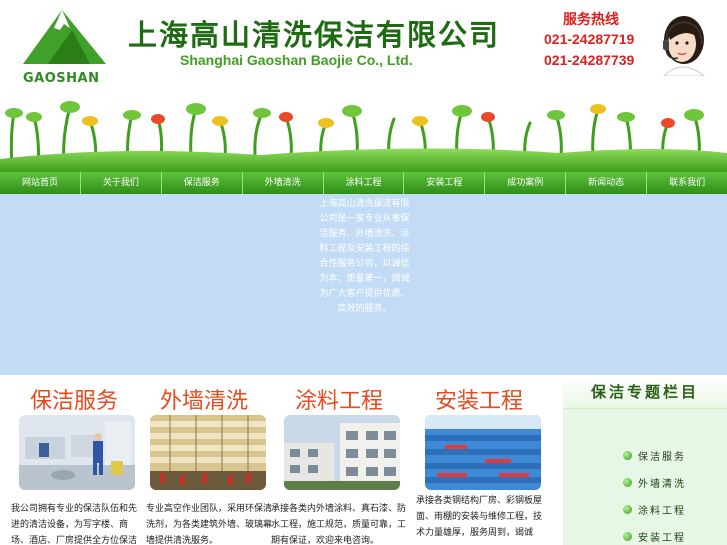 The width and height of the screenshot is (727, 545). I want to click on sidebar-header: 保洁专题栏目, so click(645, 392).